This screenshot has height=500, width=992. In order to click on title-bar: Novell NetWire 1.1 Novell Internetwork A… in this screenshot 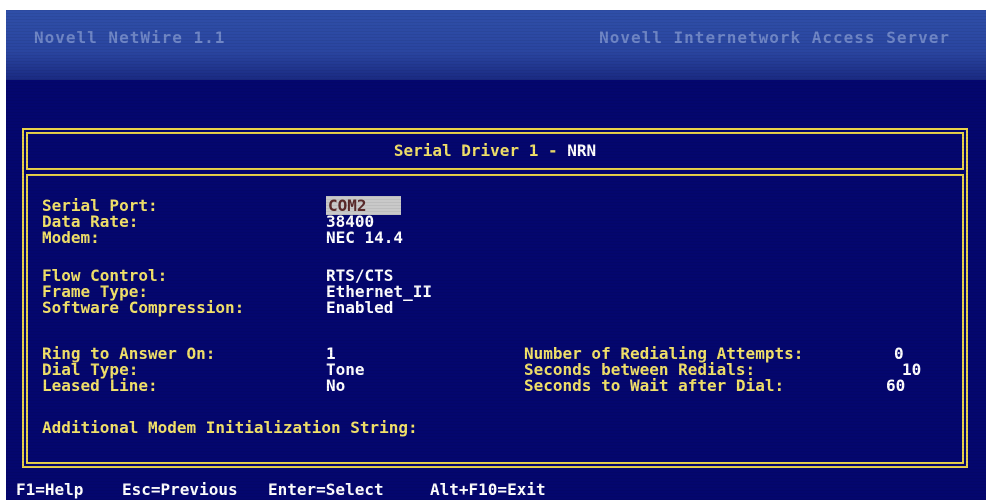, I will do `click(496, 45)`.